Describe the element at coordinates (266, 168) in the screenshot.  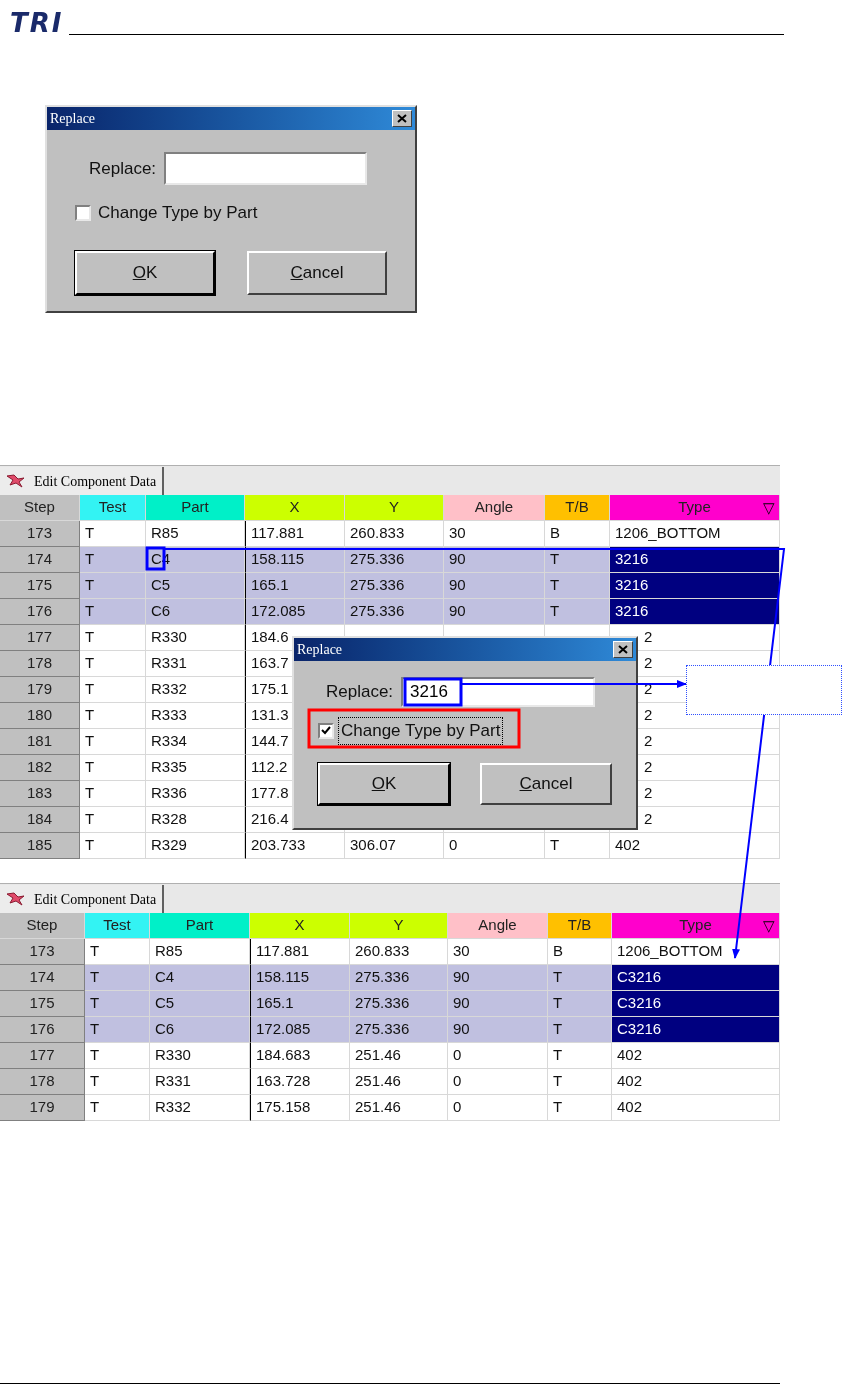
I see `replace-field` at that location.